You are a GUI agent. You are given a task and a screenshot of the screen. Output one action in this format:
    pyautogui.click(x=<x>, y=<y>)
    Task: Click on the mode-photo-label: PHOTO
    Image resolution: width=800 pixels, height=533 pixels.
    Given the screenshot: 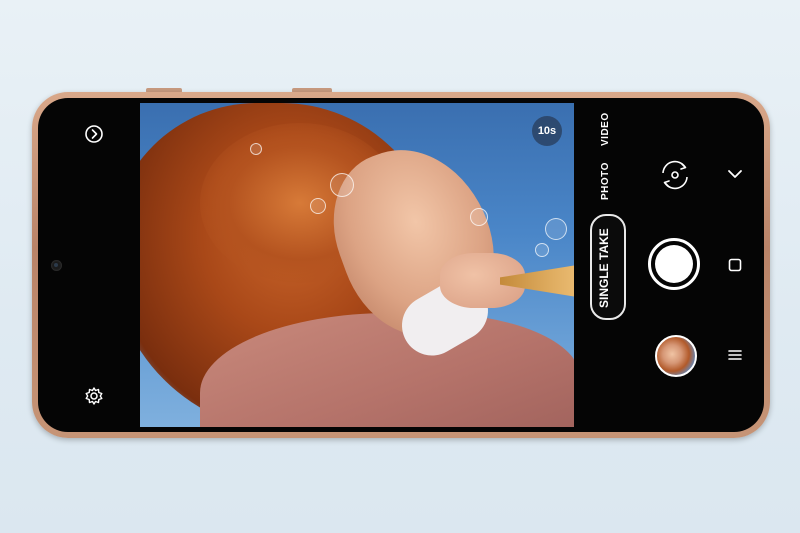 What is the action you would take?
    pyautogui.click(x=605, y=181)
    